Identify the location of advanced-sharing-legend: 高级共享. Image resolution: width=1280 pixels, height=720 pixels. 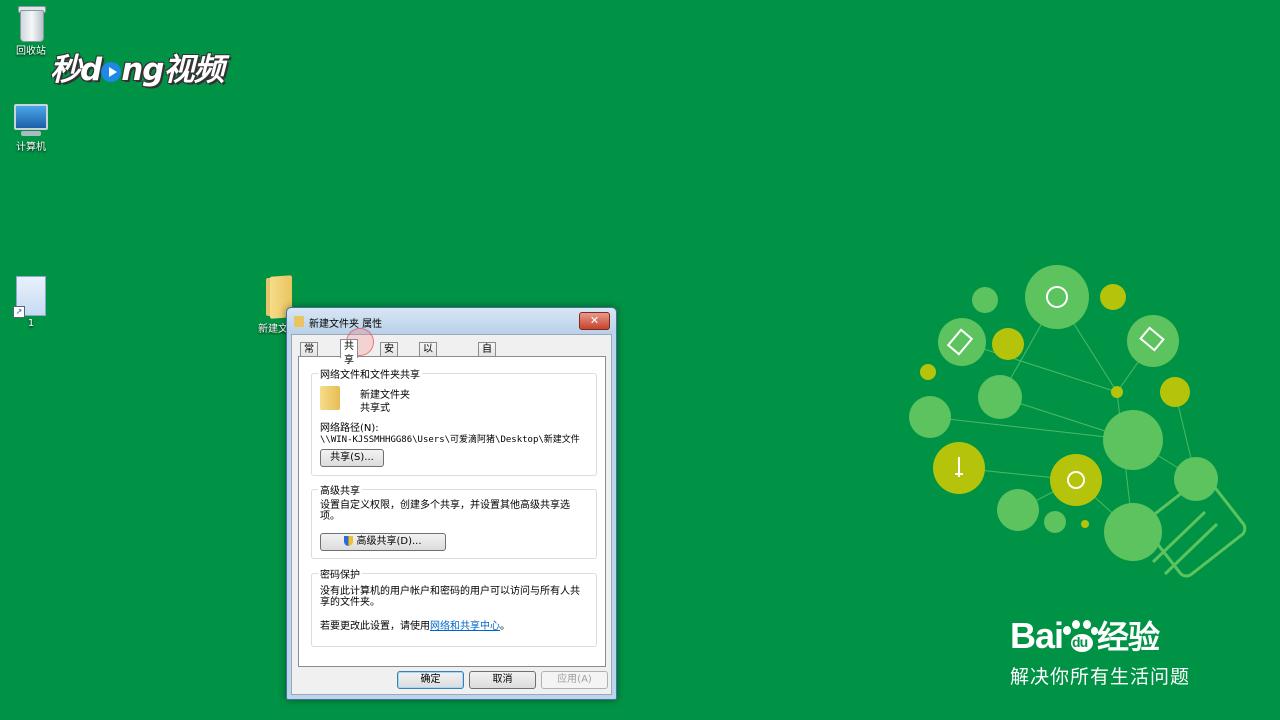
(340, 489).